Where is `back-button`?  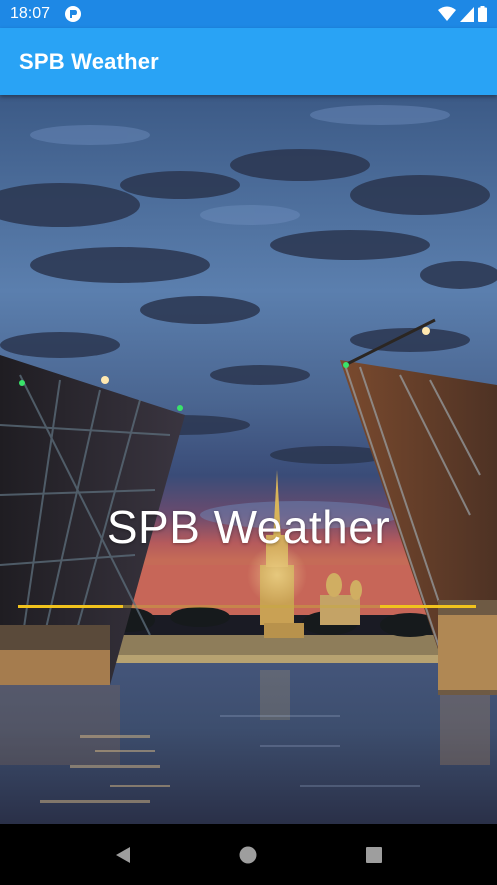
back-button is located at coordinates (123, 855).